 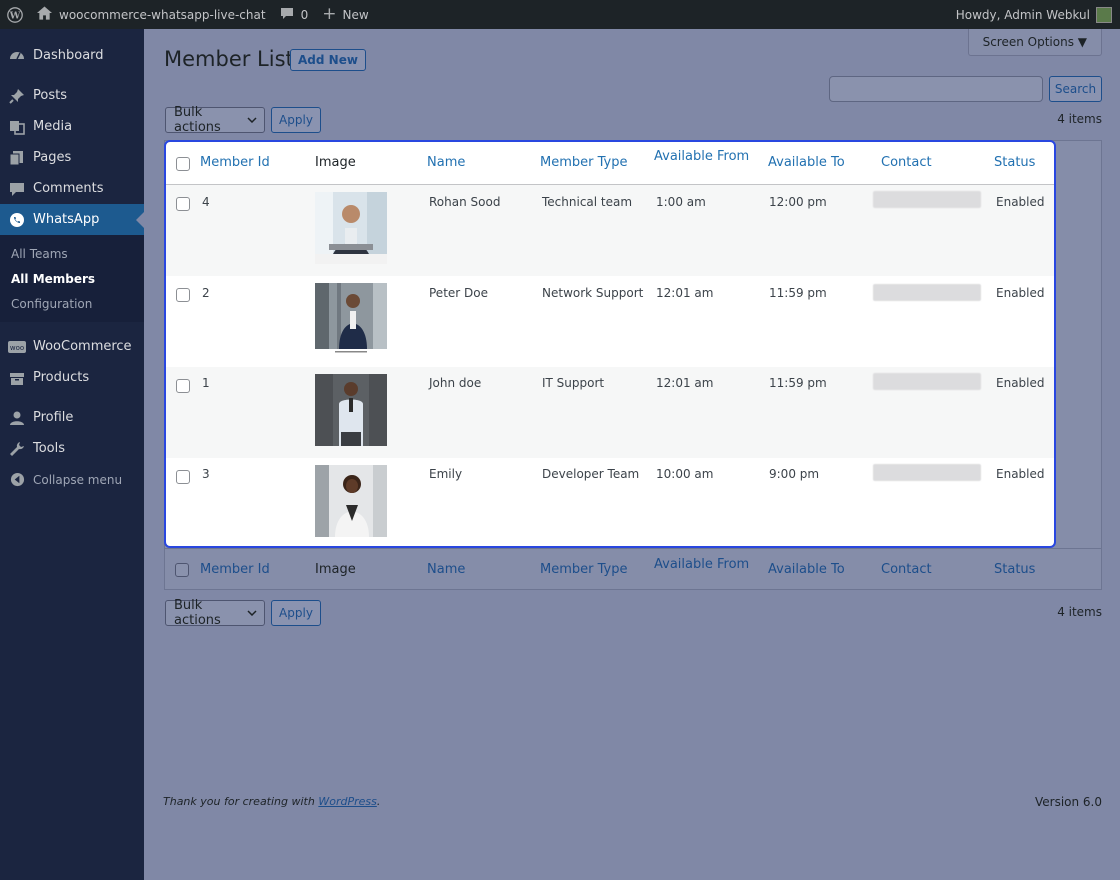 I want to click on apply-button: Apply, so click(x=296, y=120).